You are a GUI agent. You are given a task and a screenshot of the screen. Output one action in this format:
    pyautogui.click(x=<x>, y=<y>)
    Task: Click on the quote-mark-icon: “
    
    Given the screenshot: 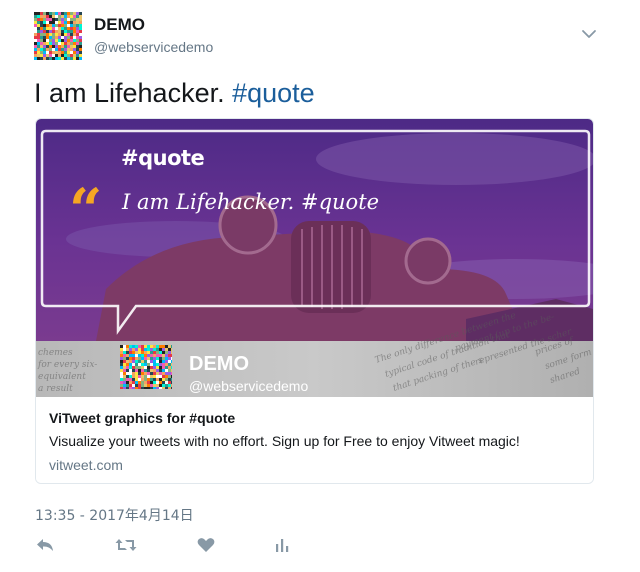 What is the action you would take?
    pyautogui.click(x=86, y=210)
    